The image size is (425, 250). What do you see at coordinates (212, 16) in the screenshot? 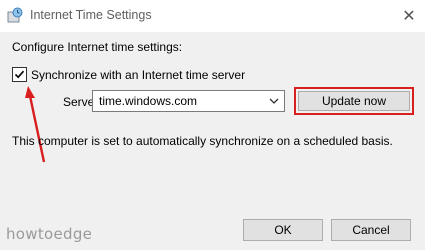
I see `title-bar: Internet Time Settings ✕` at bounding box center [212, 16].